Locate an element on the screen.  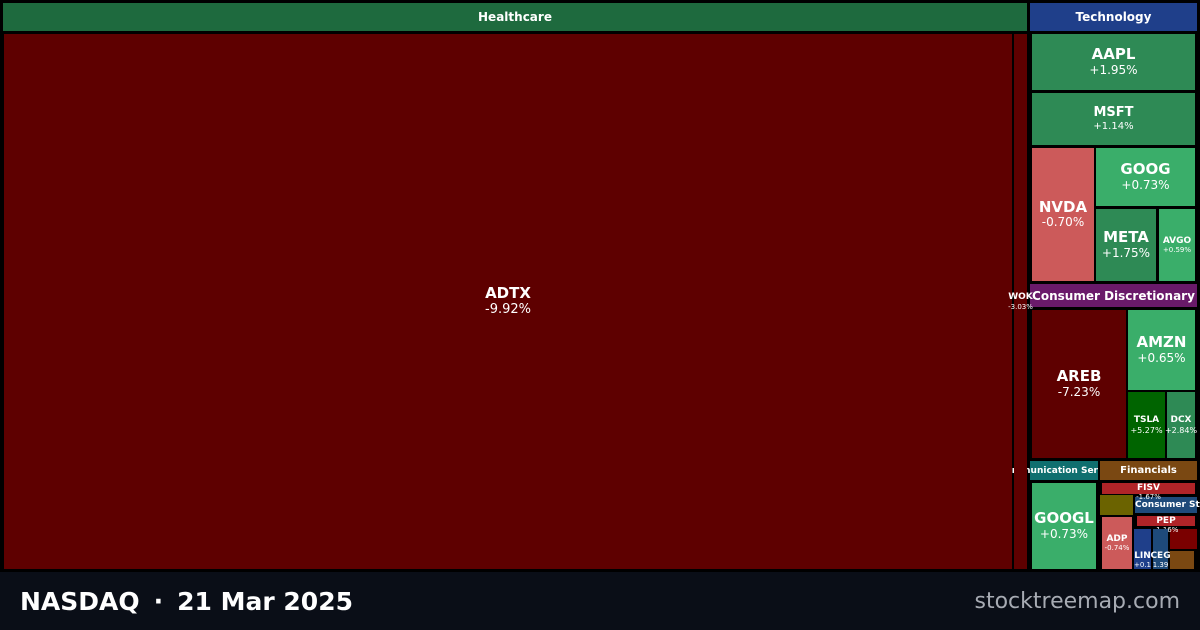
sector-header-healthcare: Healthcare is located at coordinates (515, 17).